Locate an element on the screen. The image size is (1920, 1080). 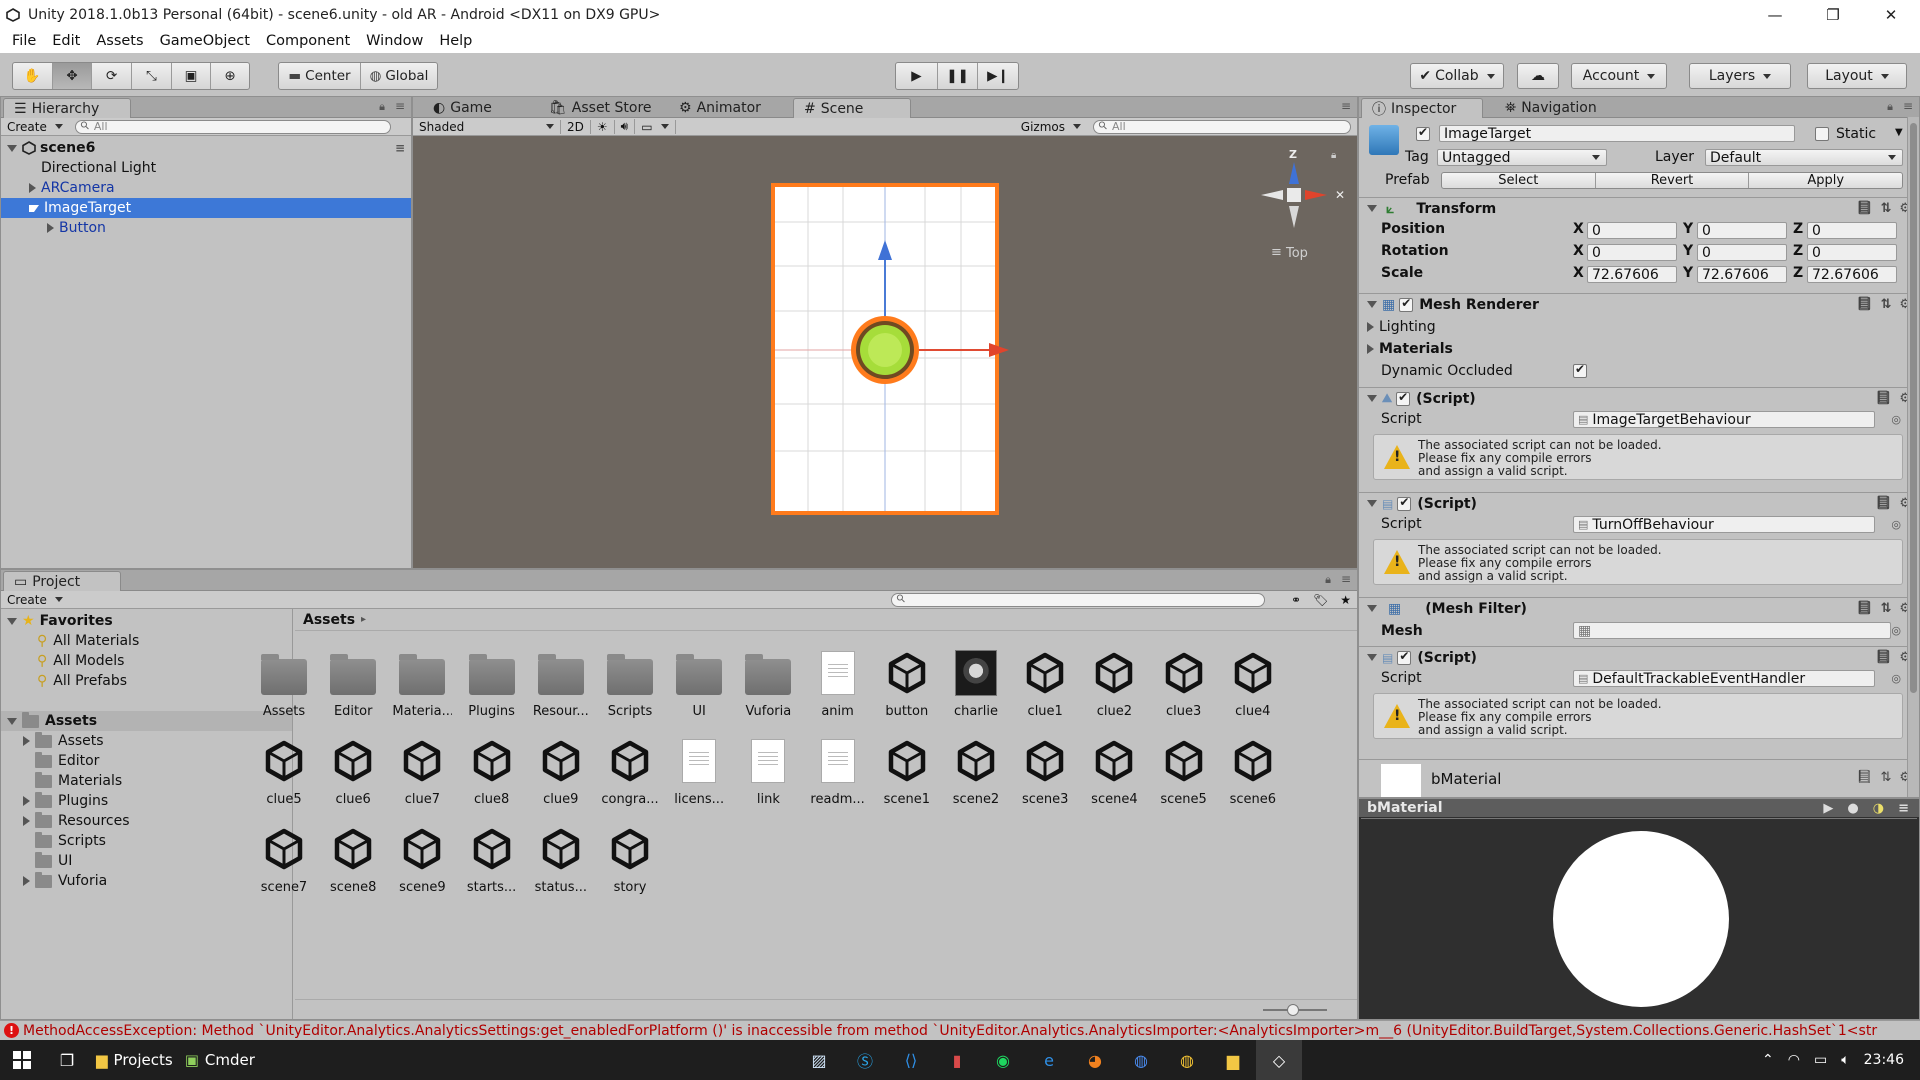
folder-tree-item: Materials is located at coordinates (146, 781).